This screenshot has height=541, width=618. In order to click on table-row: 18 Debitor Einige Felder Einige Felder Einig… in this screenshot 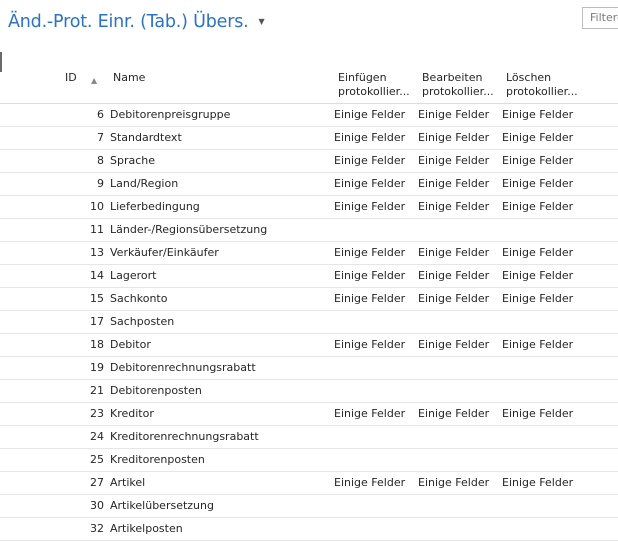, I will do `click(309, 345)`.